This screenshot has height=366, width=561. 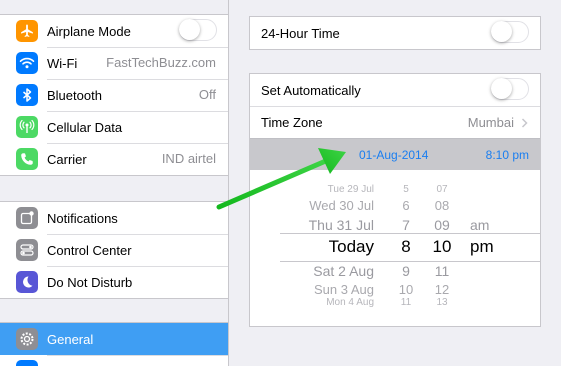 What do you see at coordinates (27, 218) in the screenshot?
I see `notifications-icon` at bounding box center [27, 218].